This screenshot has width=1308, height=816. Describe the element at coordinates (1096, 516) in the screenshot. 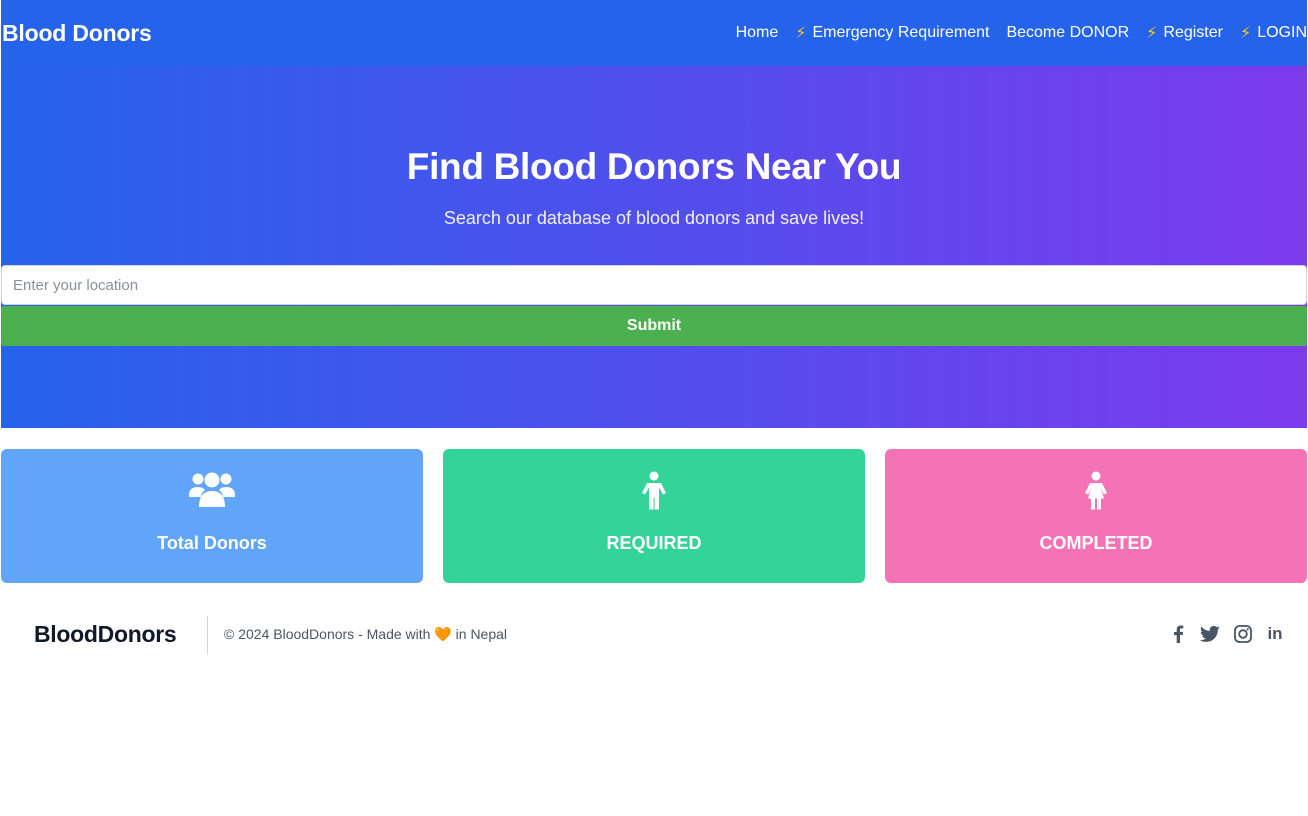

I see `completed-card: COMPLETED` at that location.